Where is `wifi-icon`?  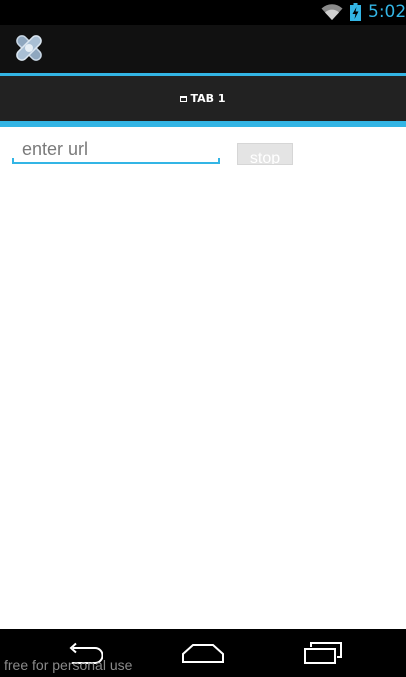
wifi-icon is located at coordinates (332, 12).